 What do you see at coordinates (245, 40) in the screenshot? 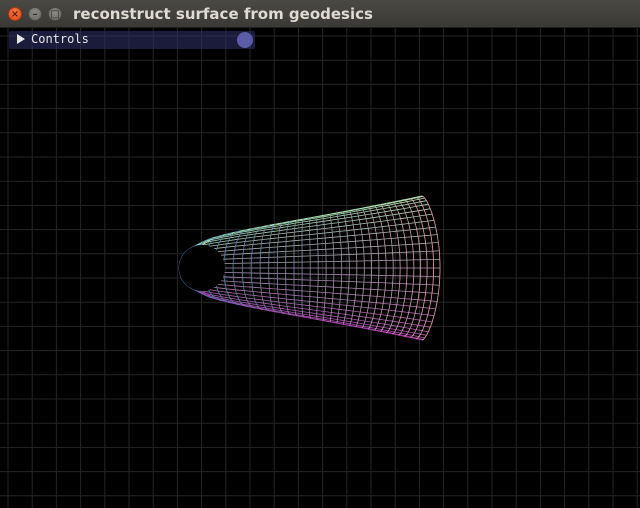
I see `panel-resize-grip` at bounding box center [245, 40].